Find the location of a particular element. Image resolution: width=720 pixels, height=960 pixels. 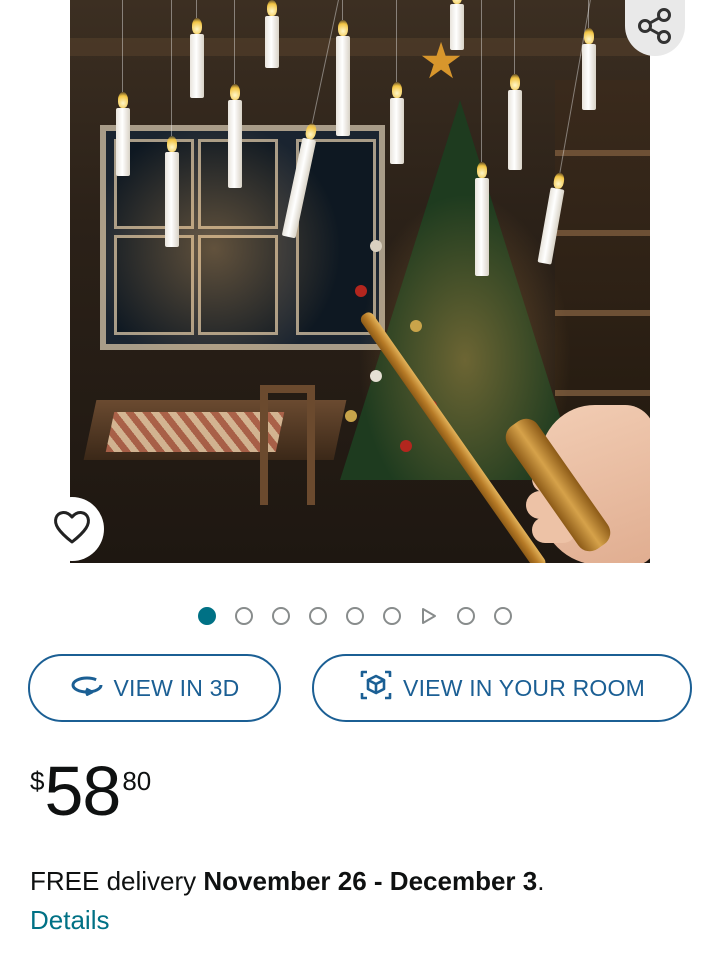

view-in-3d-button: VIEW IN 3D is located at coordinates (154, 688).